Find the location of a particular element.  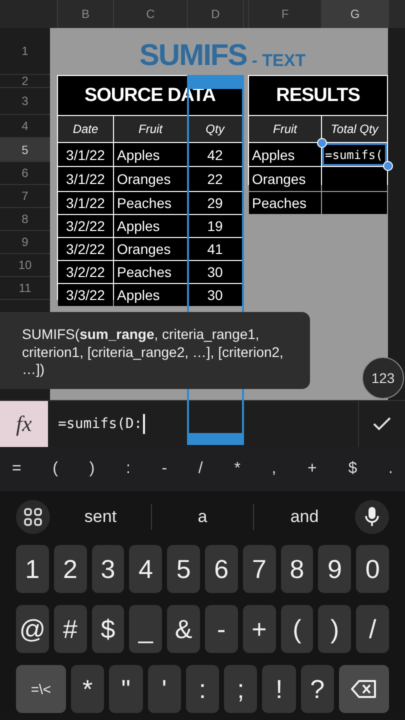

table-cell: 19 is located at coordinates (215, 226).